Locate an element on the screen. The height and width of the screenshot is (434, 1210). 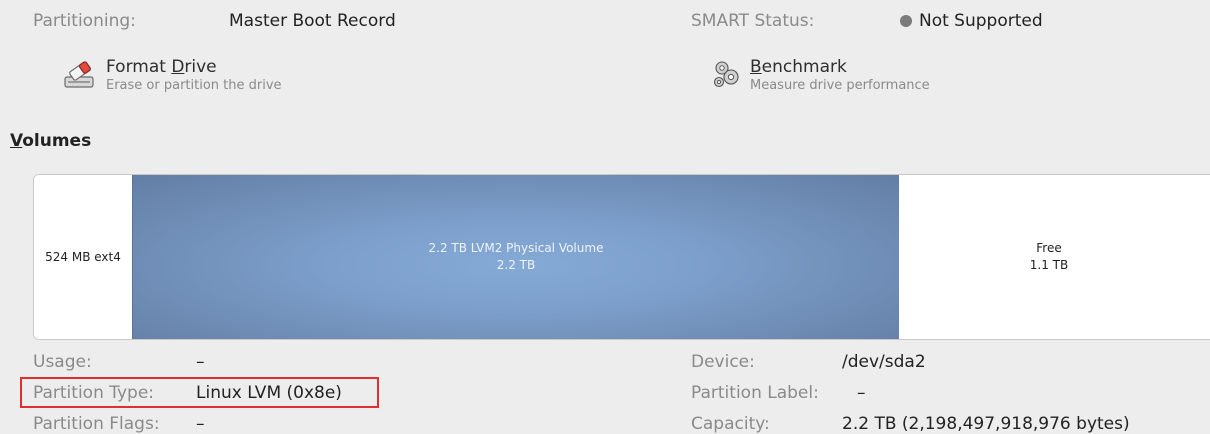
eraser-icon is located at coordinates (79, 74).